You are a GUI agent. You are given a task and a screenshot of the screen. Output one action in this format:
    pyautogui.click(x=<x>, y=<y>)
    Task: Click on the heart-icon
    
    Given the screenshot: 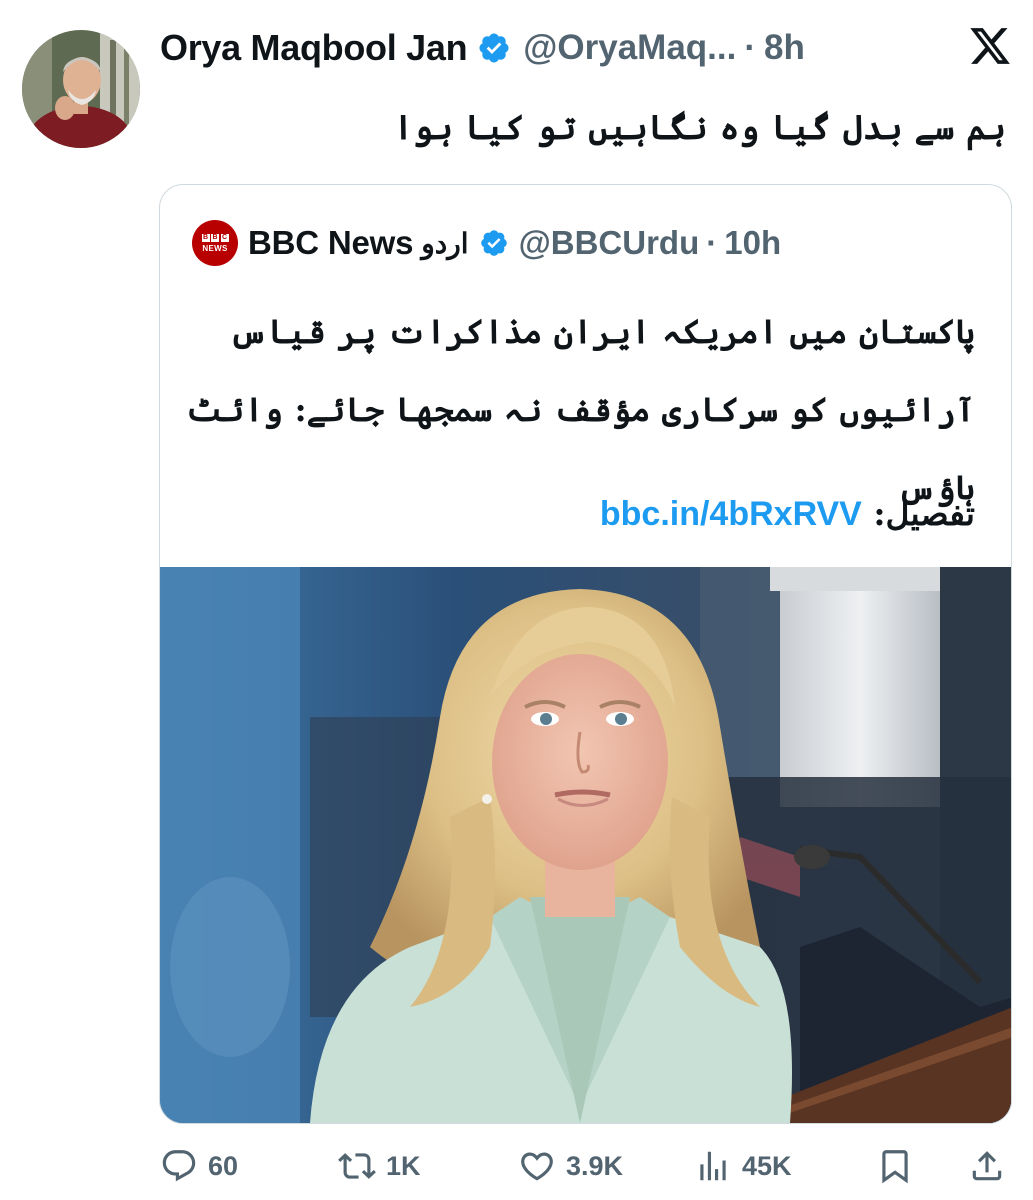 What is the action you would take?
    pyautogui.click(x=537, y=1166)
    